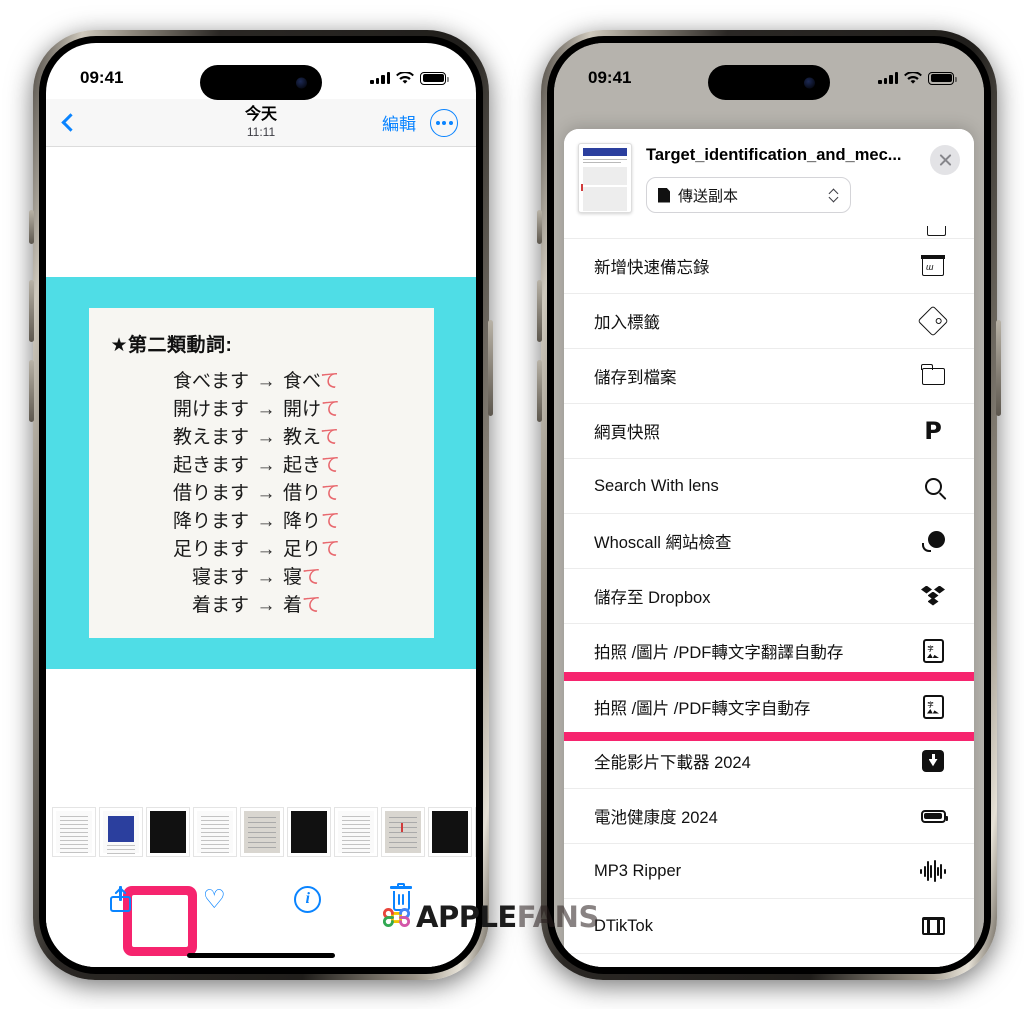 This screenshot has width=1024, height=1009. What do you see at coordinates (933, 926) in the screenshot?
I see `film-icon` at bounding box center [933, 926].